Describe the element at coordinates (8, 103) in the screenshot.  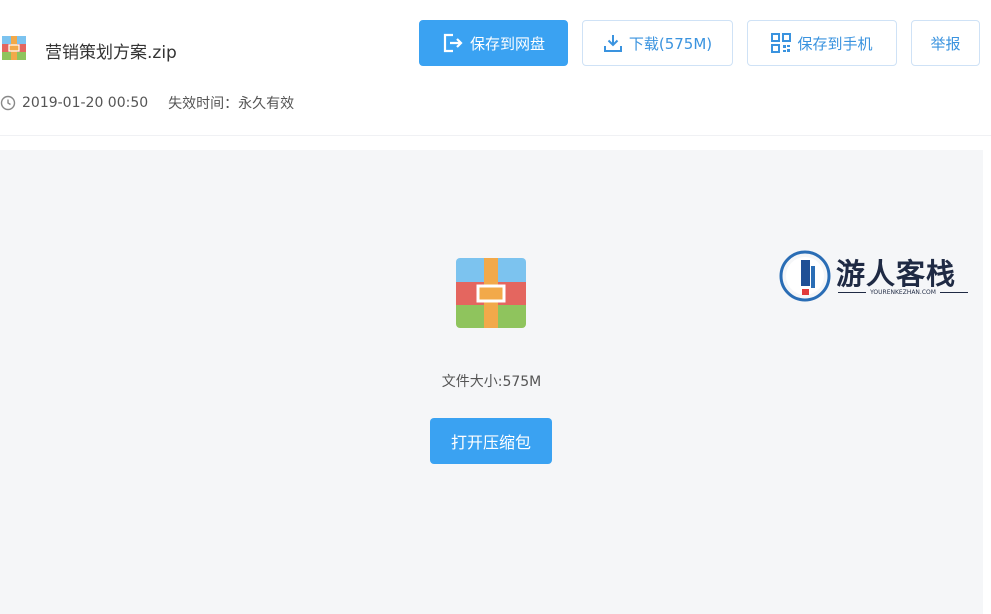
I see `clock-icon` at that location.